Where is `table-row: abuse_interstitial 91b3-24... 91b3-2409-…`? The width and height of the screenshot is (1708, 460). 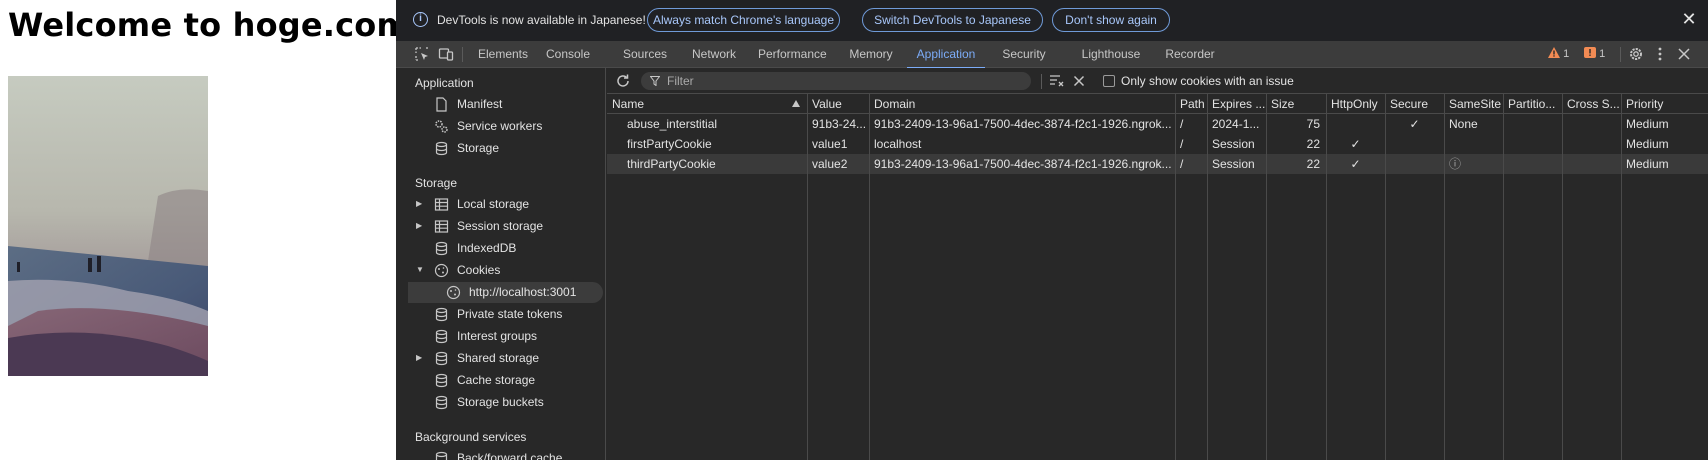 table-row: abuse_interstitial 91b3-24... 91b3-2409-… is located at coordinates (1157, 124).